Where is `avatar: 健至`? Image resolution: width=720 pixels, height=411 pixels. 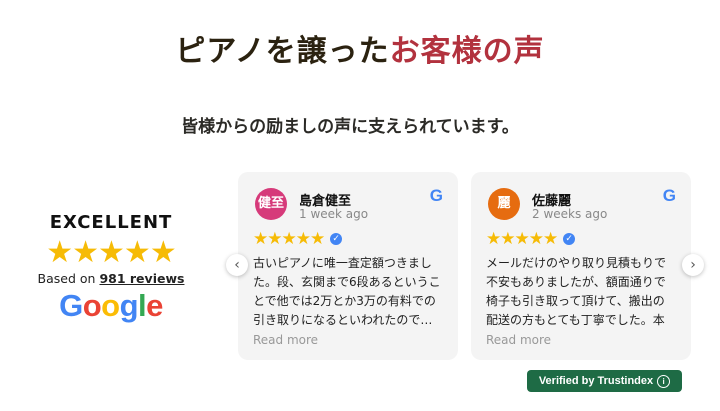 avatar: 健至 is located at coordinates (271, 204).